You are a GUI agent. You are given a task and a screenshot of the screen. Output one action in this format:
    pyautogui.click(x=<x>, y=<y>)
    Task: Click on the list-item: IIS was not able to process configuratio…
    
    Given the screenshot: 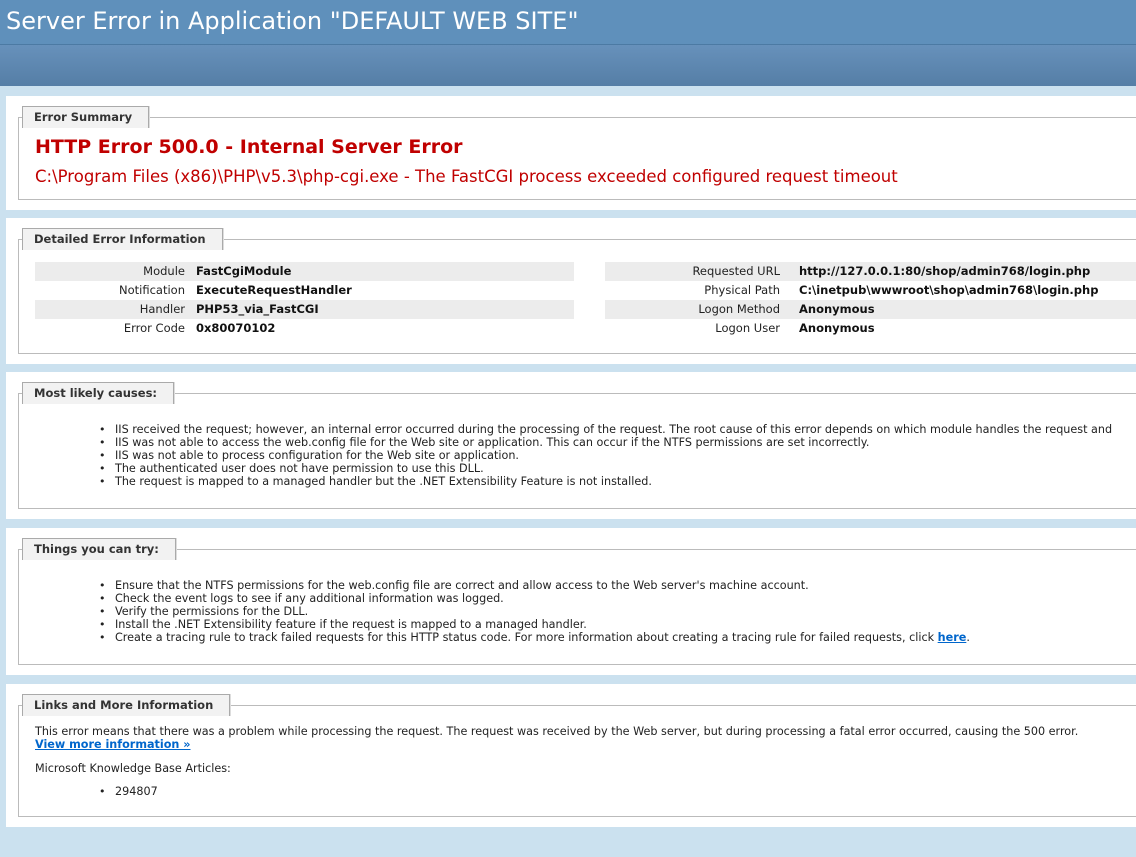 What is the action you would take?
    pyautogui.click(x=604, y=455)
    